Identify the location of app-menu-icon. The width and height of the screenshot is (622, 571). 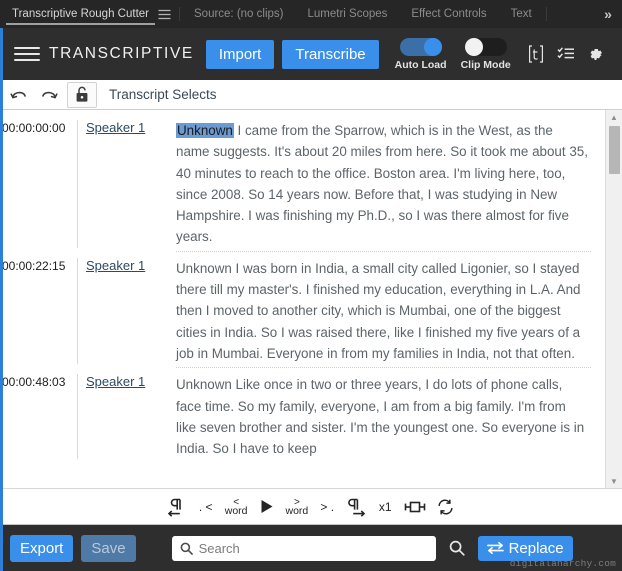
(27, 54).